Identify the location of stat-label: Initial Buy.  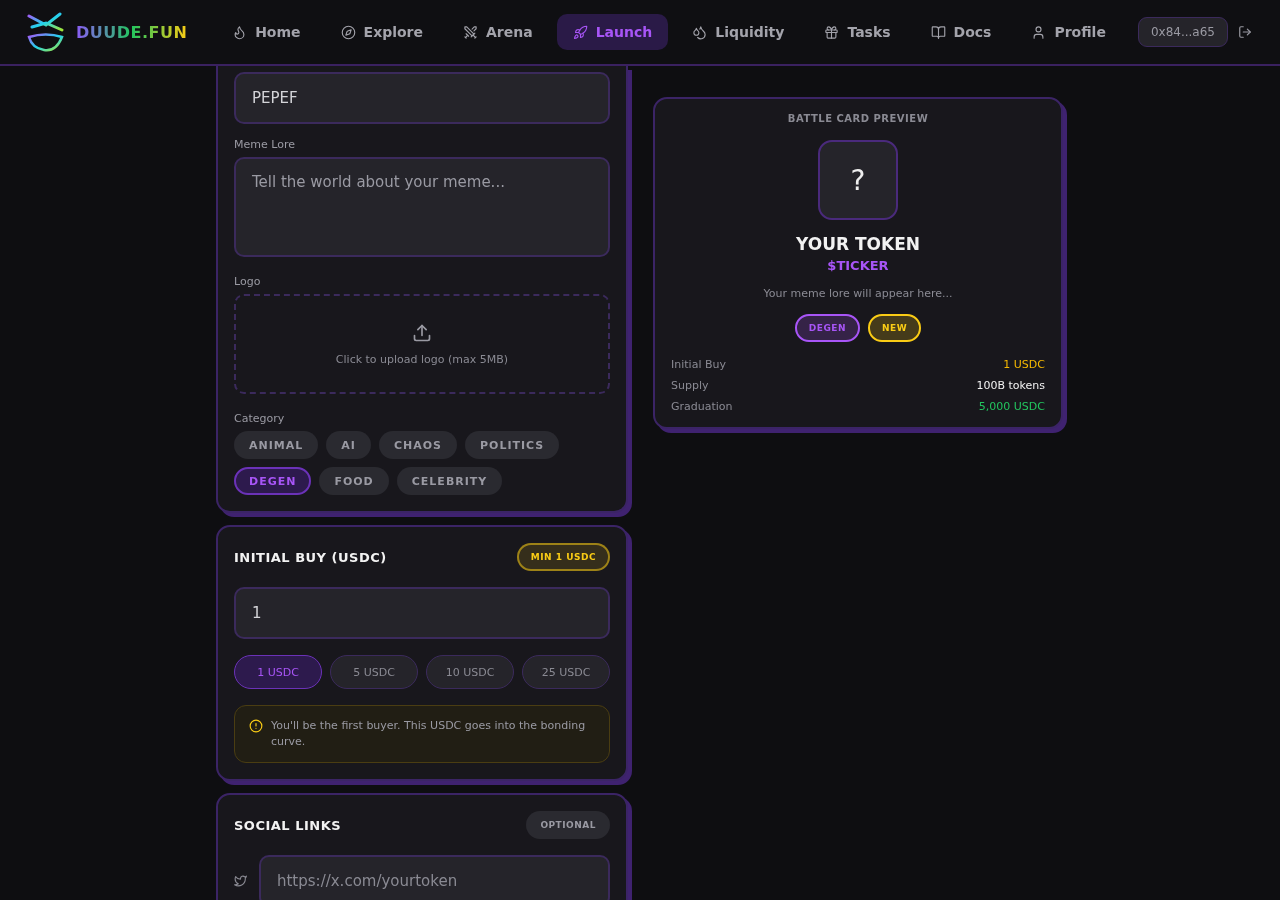
(698, 364).